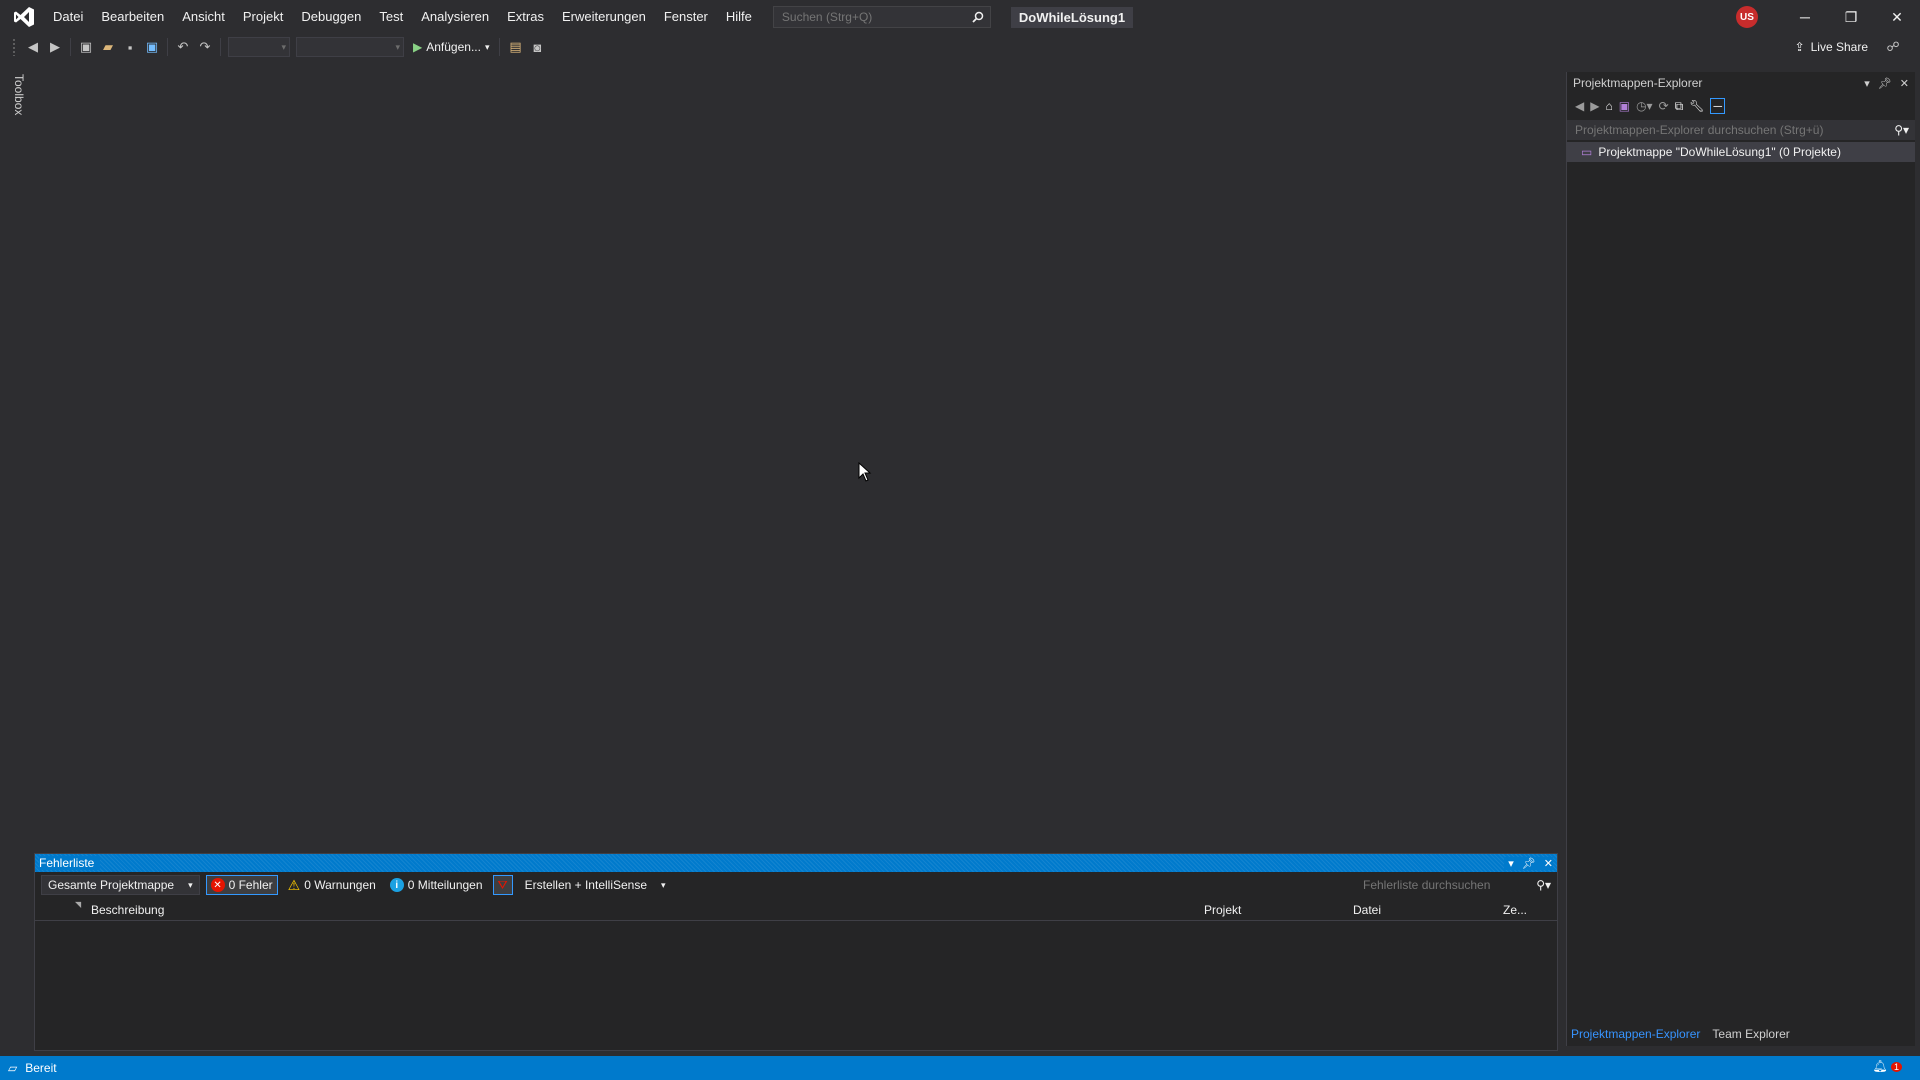 The height and width of the screenshot is (1080, 1920). What do you see at coordinates (604, 17) in the screenshot?
I see `menu-erweiterungen: Erweiterungen` at bounding box center [604, 17].